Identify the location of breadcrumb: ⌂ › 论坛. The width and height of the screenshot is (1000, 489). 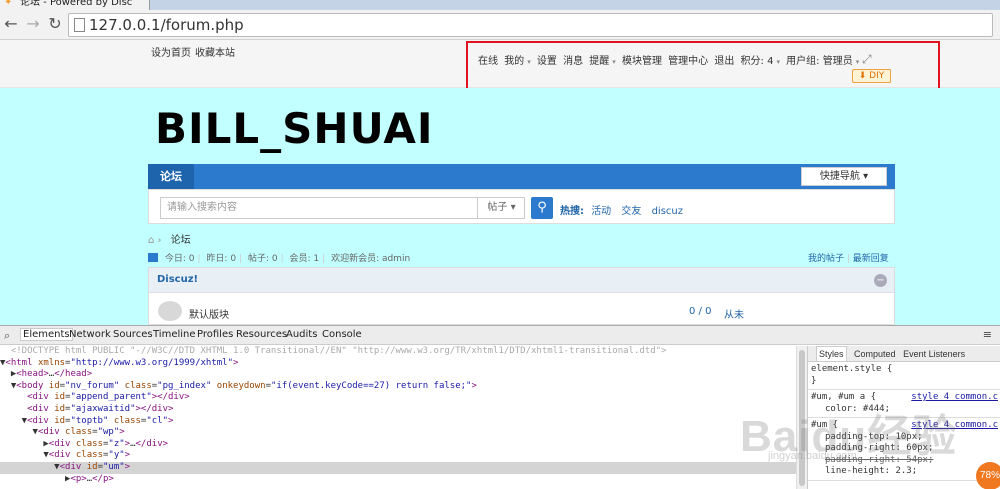
(169, 238).